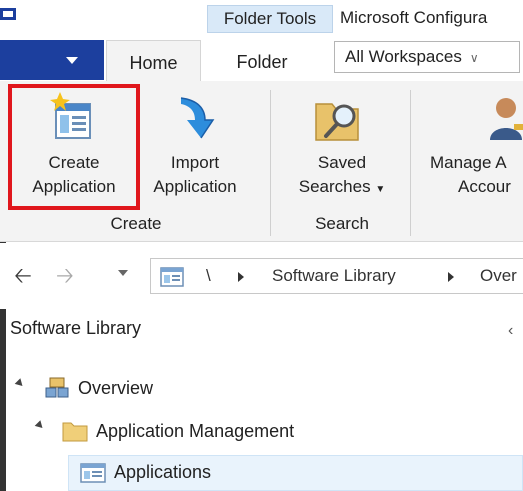 The height and width of the screenshot is (491, 523). What do you see at coordinates (337, 122) in the screenshot?
I see `saved-searches-icon` at bounding box center [337, 122].